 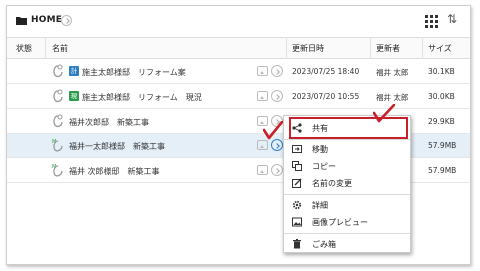 What do you see at coordinates (297, 205) in the screenshot?
I see `gear-icon` at bounding box center [297, 205].